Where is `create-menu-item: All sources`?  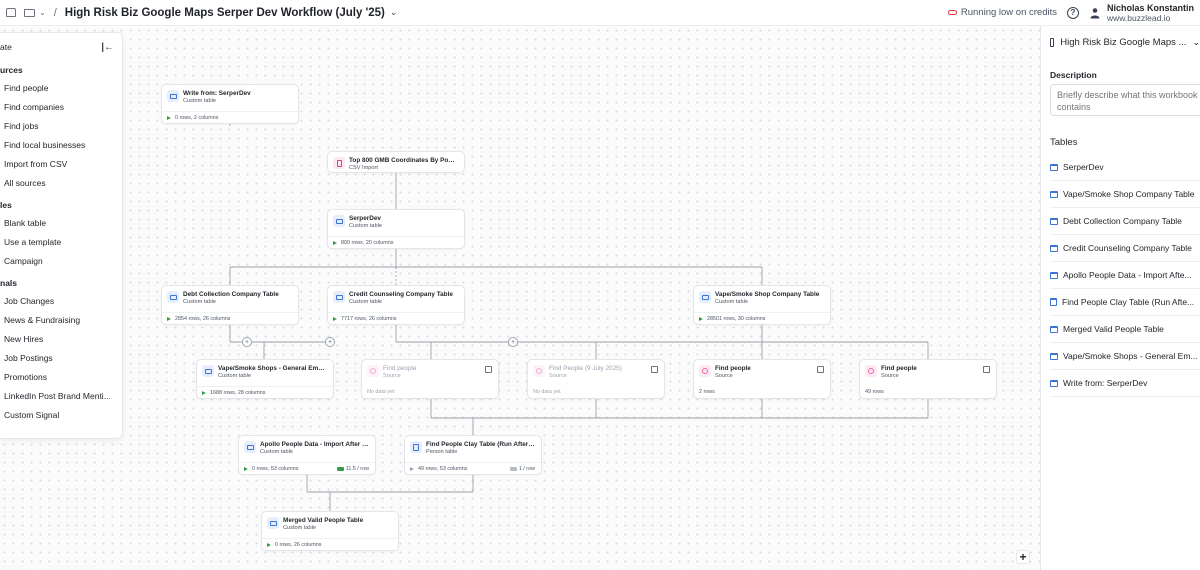 create-menu-item: All sources is located at coordinates (61, 182).